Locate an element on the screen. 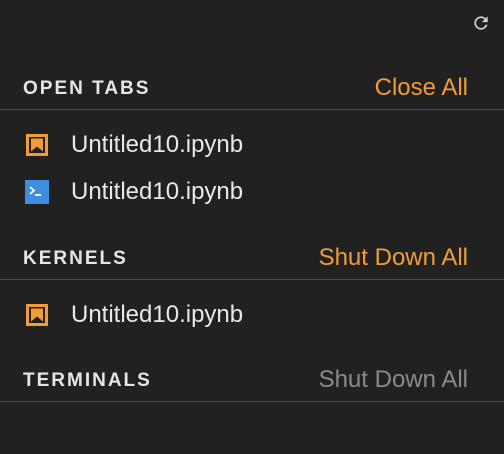  open-tabs-title: OPEN TABS is located at coordinates (87, 88).